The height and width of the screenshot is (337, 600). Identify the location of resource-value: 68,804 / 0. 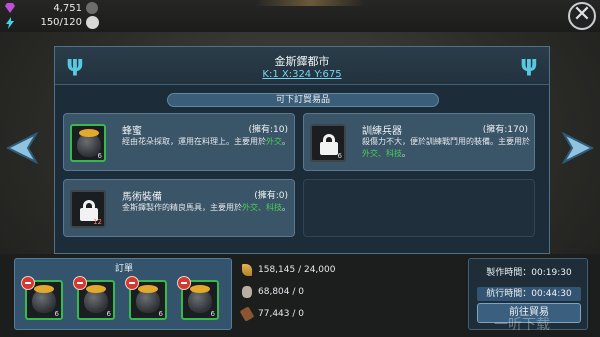
(281, 292).